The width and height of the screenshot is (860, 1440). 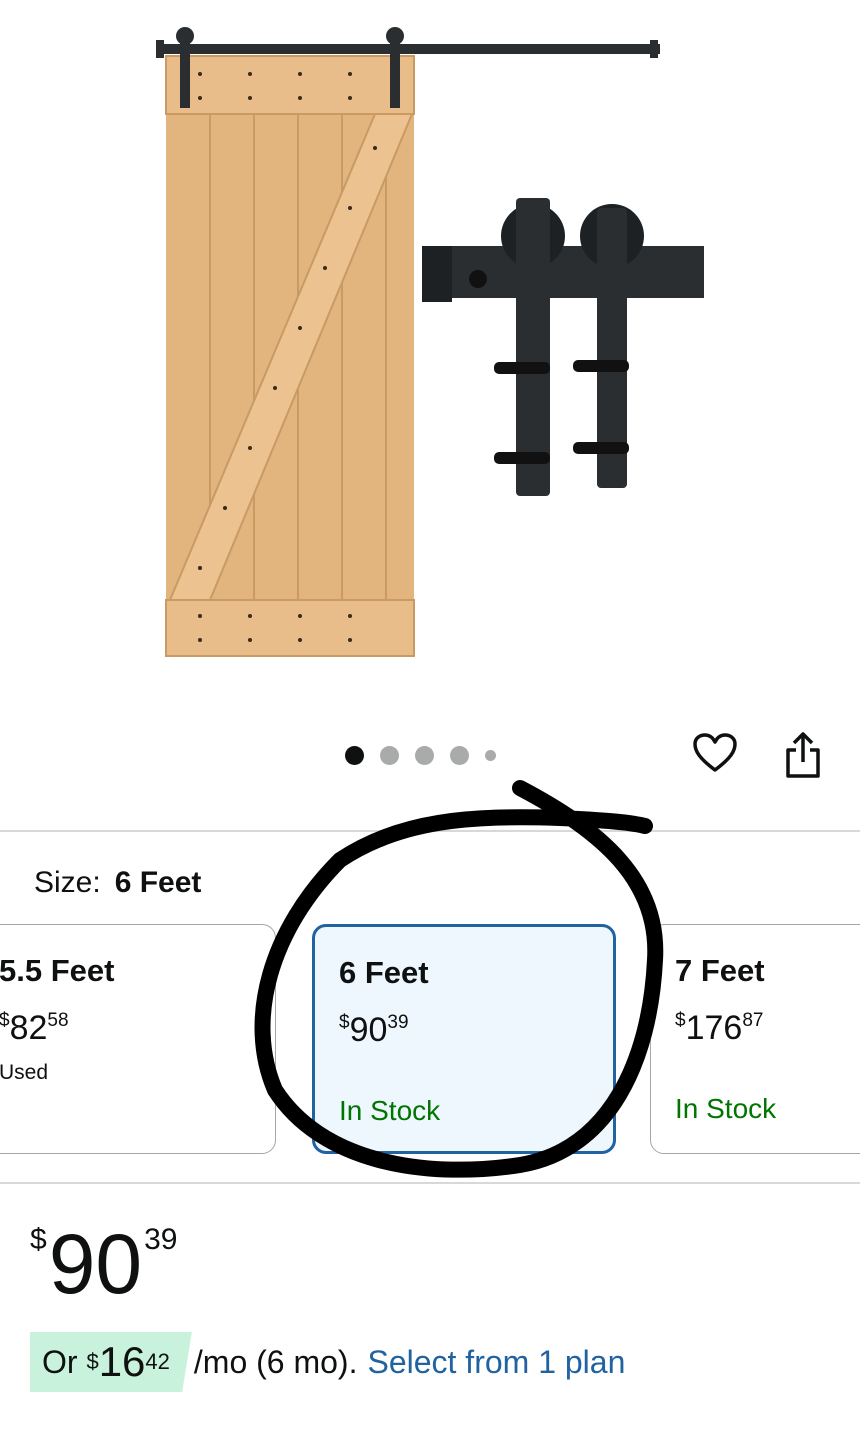 I want to click on heart-icon, so click(x=715, y=752).